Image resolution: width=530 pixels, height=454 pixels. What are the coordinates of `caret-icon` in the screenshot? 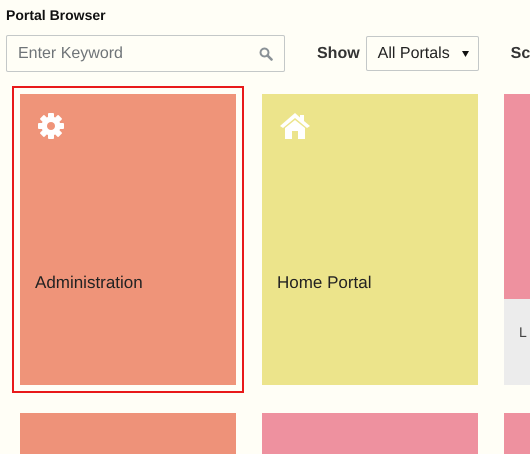 It's located at (465, 53).